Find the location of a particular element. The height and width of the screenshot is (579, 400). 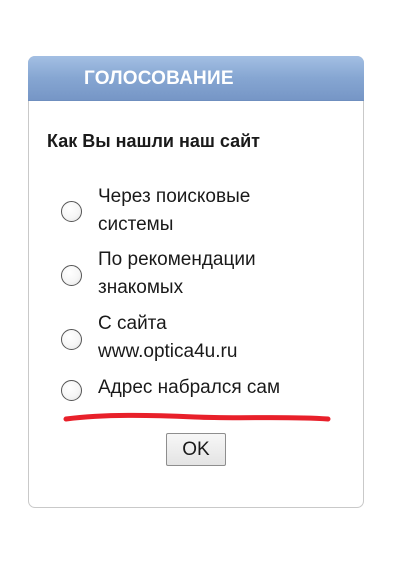

poll-title: ГОЛОСОВАНИЕ is located at coordinates (159, 78).